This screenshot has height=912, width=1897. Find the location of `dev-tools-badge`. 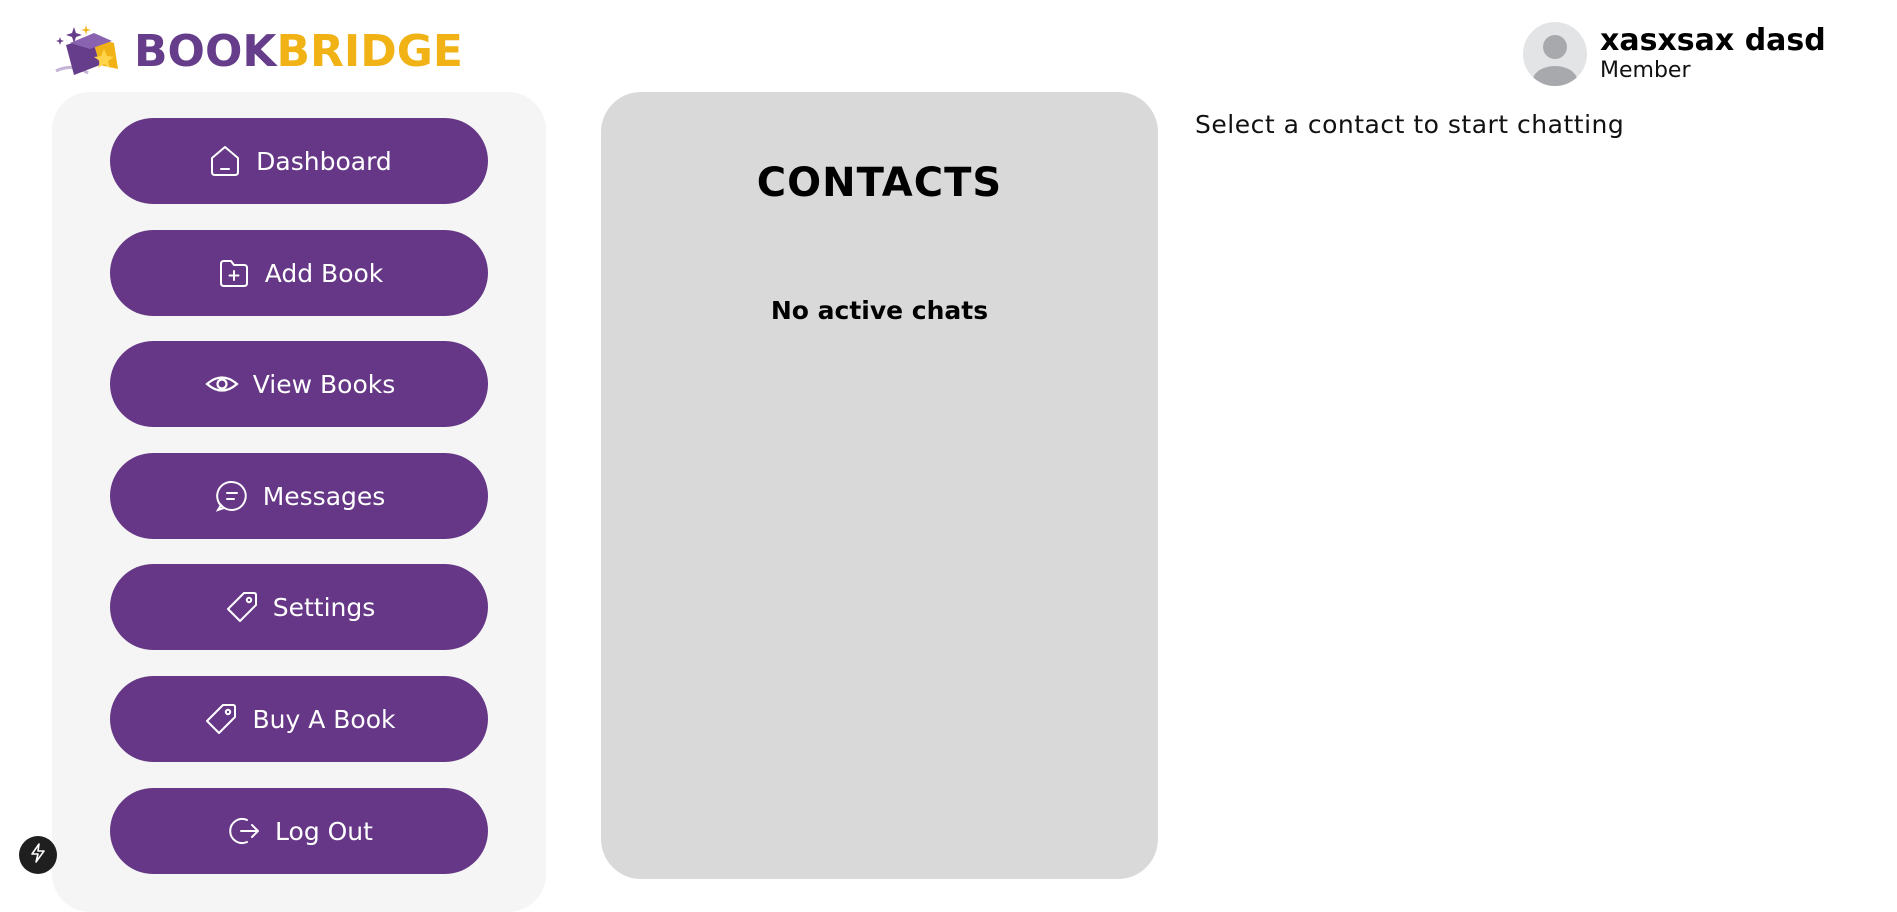

dev-tools-badge is located at coordinates (38, 855).